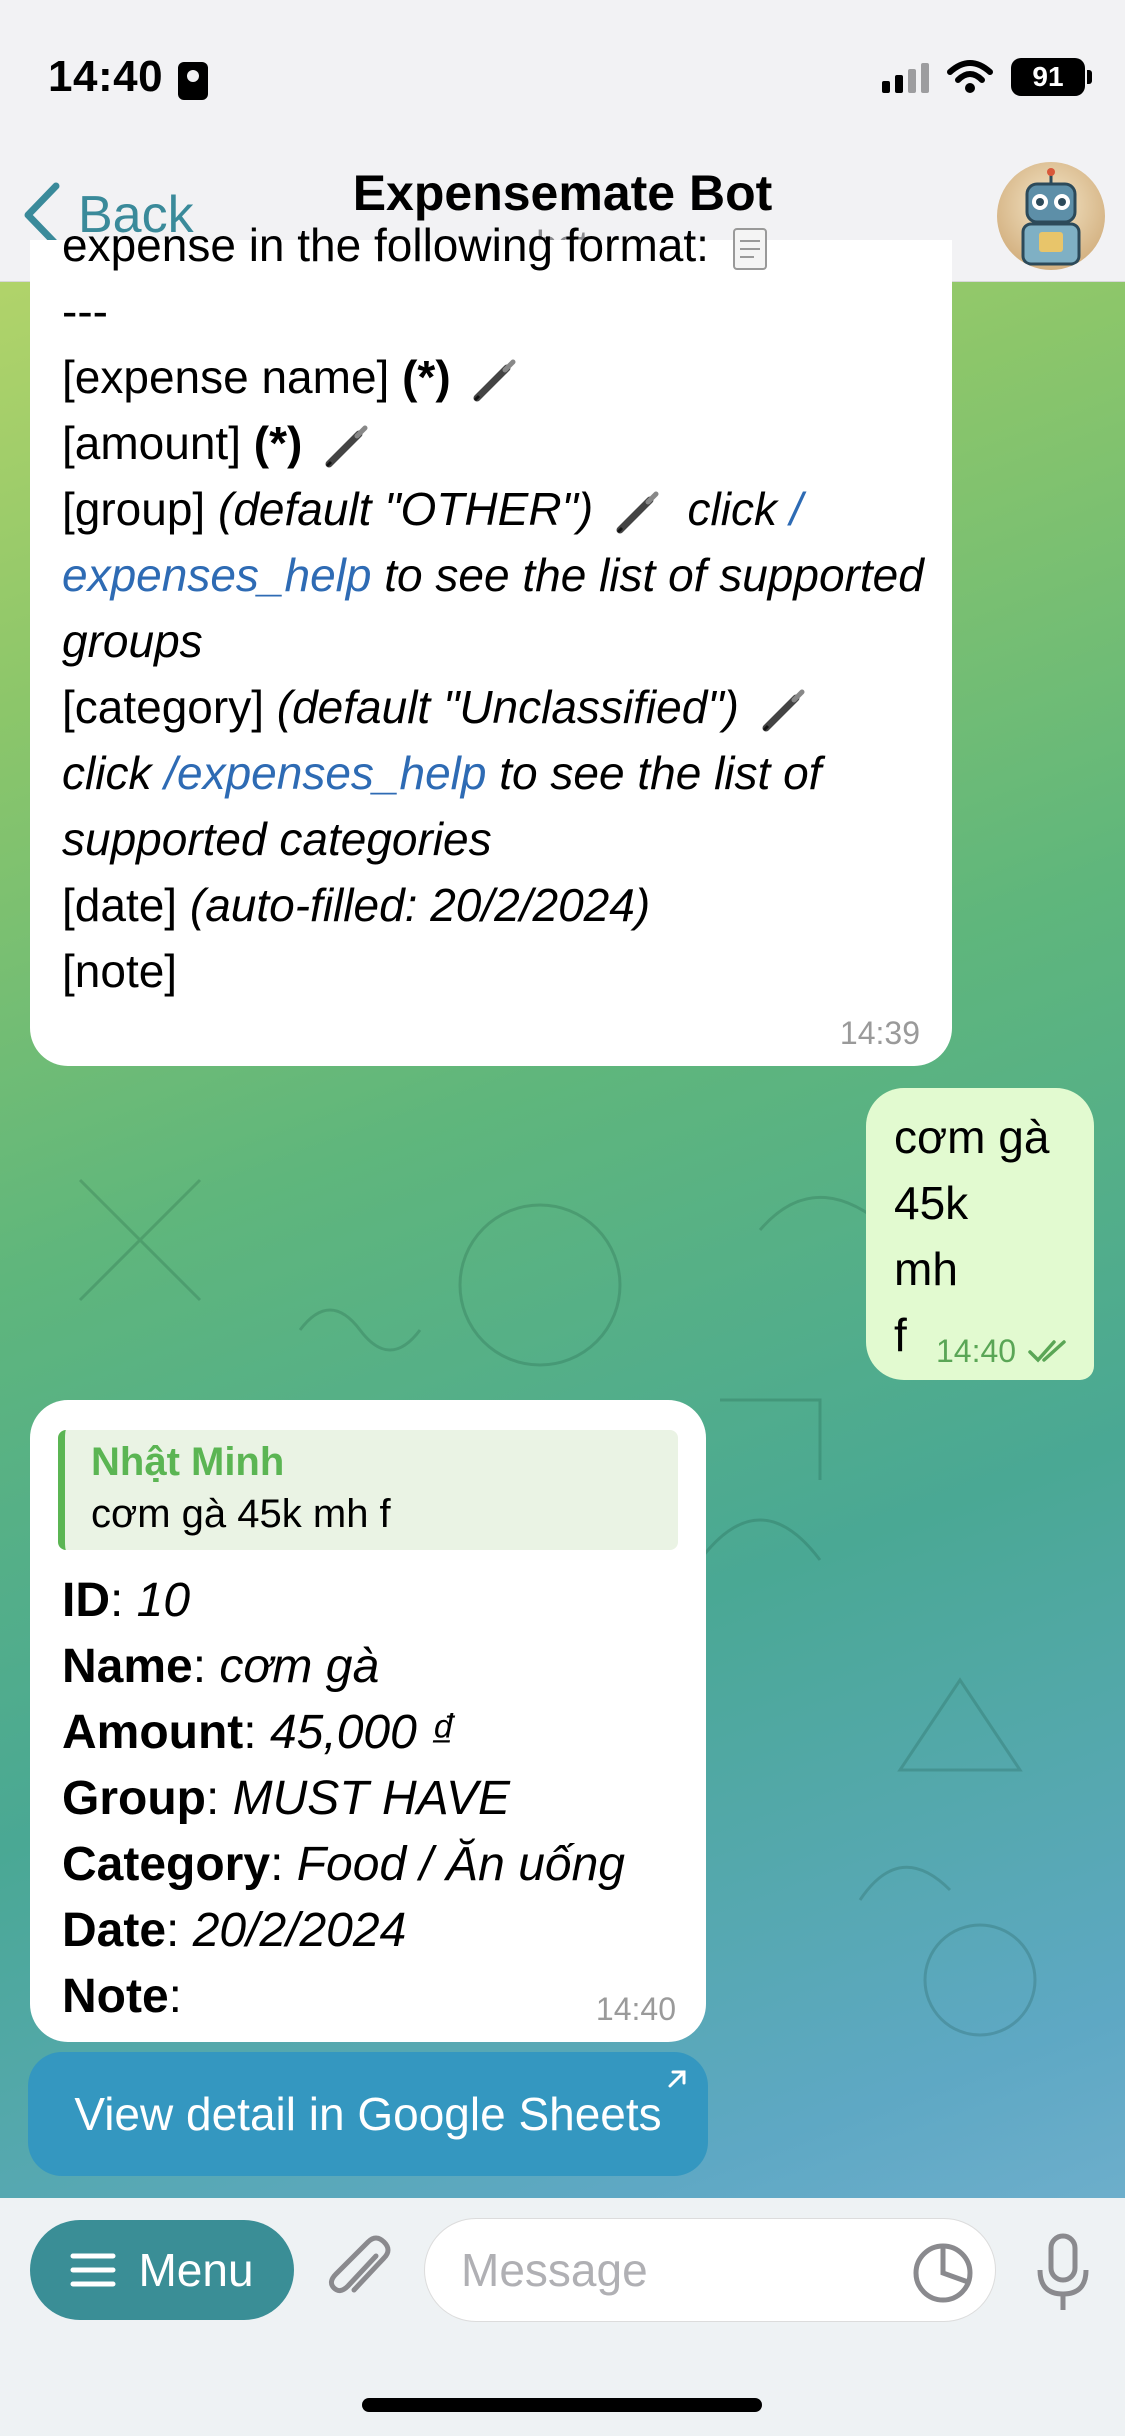 The height and width of the screenshot is (2436, 1125). What do you see at coordinates (931, 1203) in the screenshot?
I see `user-line: 45k` at bounding box center [931, 1203].